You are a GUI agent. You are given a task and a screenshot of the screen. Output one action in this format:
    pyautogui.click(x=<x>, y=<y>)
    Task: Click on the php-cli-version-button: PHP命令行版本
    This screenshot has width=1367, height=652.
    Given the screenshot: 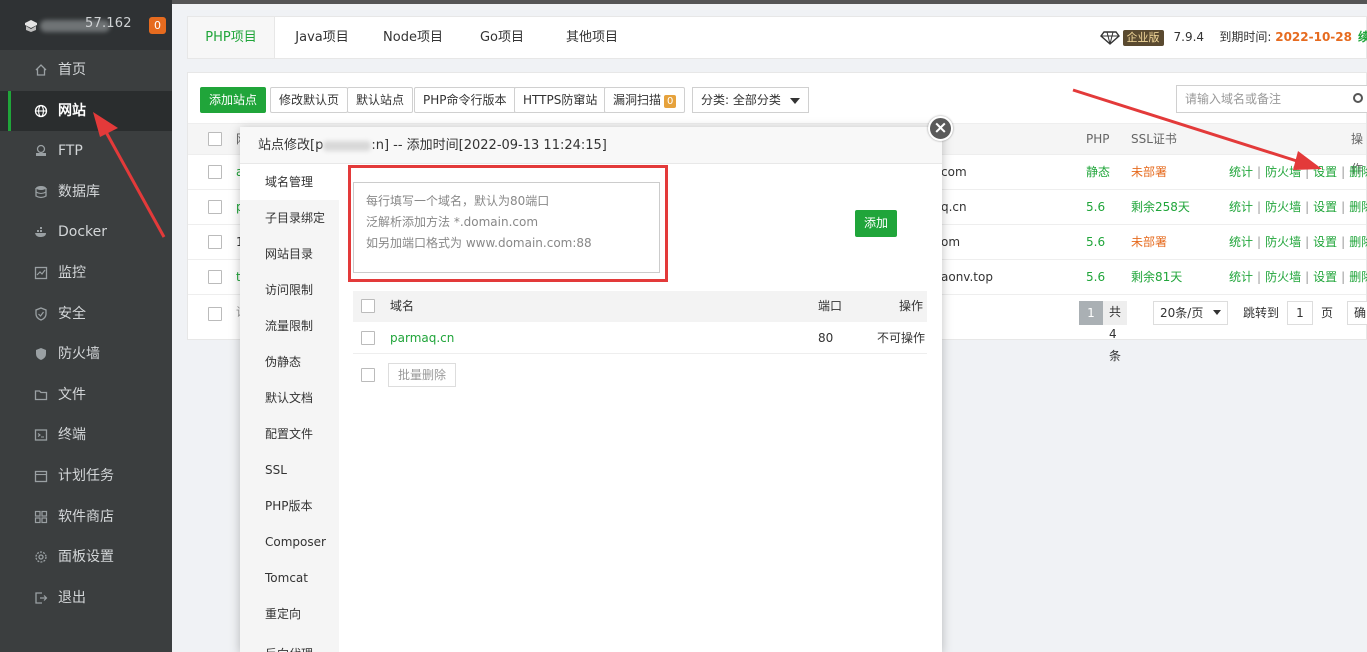 What is the action you would take?
    pyautogui.click(x=465, y=100)
    